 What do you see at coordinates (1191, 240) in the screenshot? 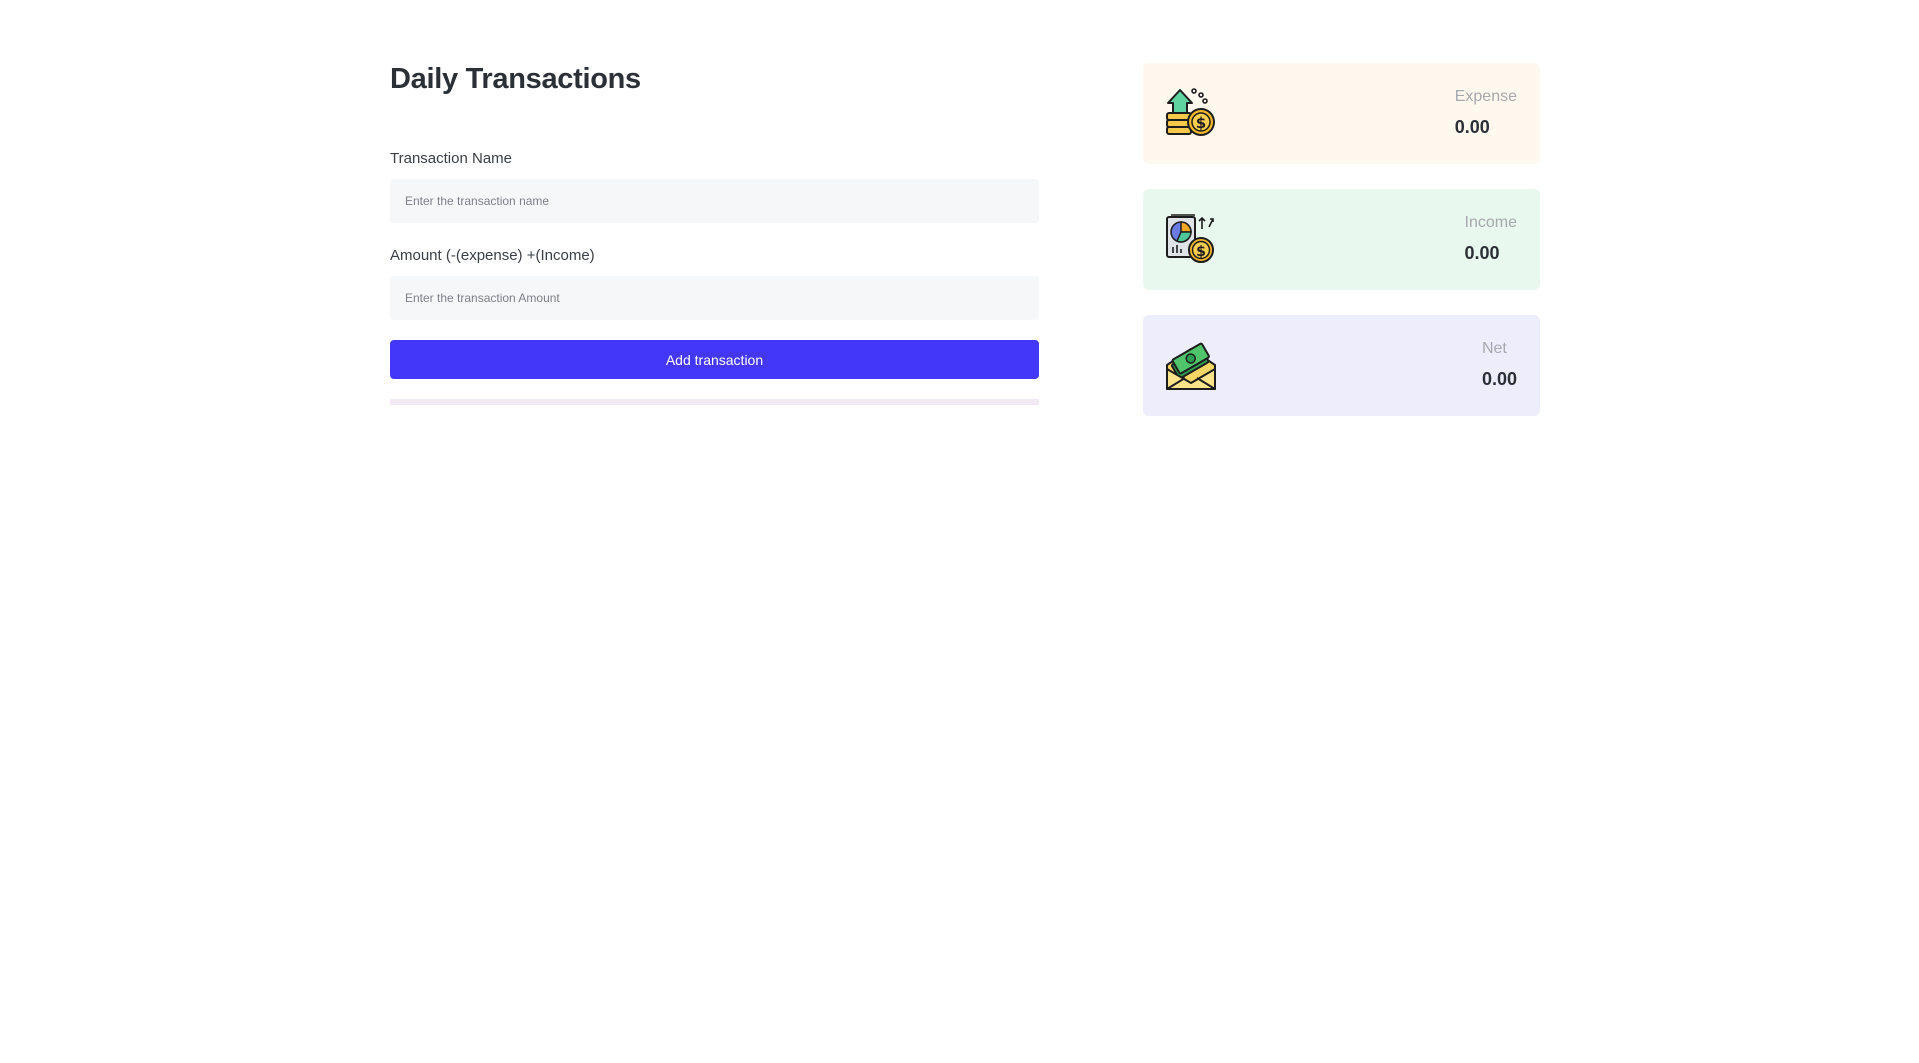
I see `report-coin-icon: $` at bounding box center [1191, 240].